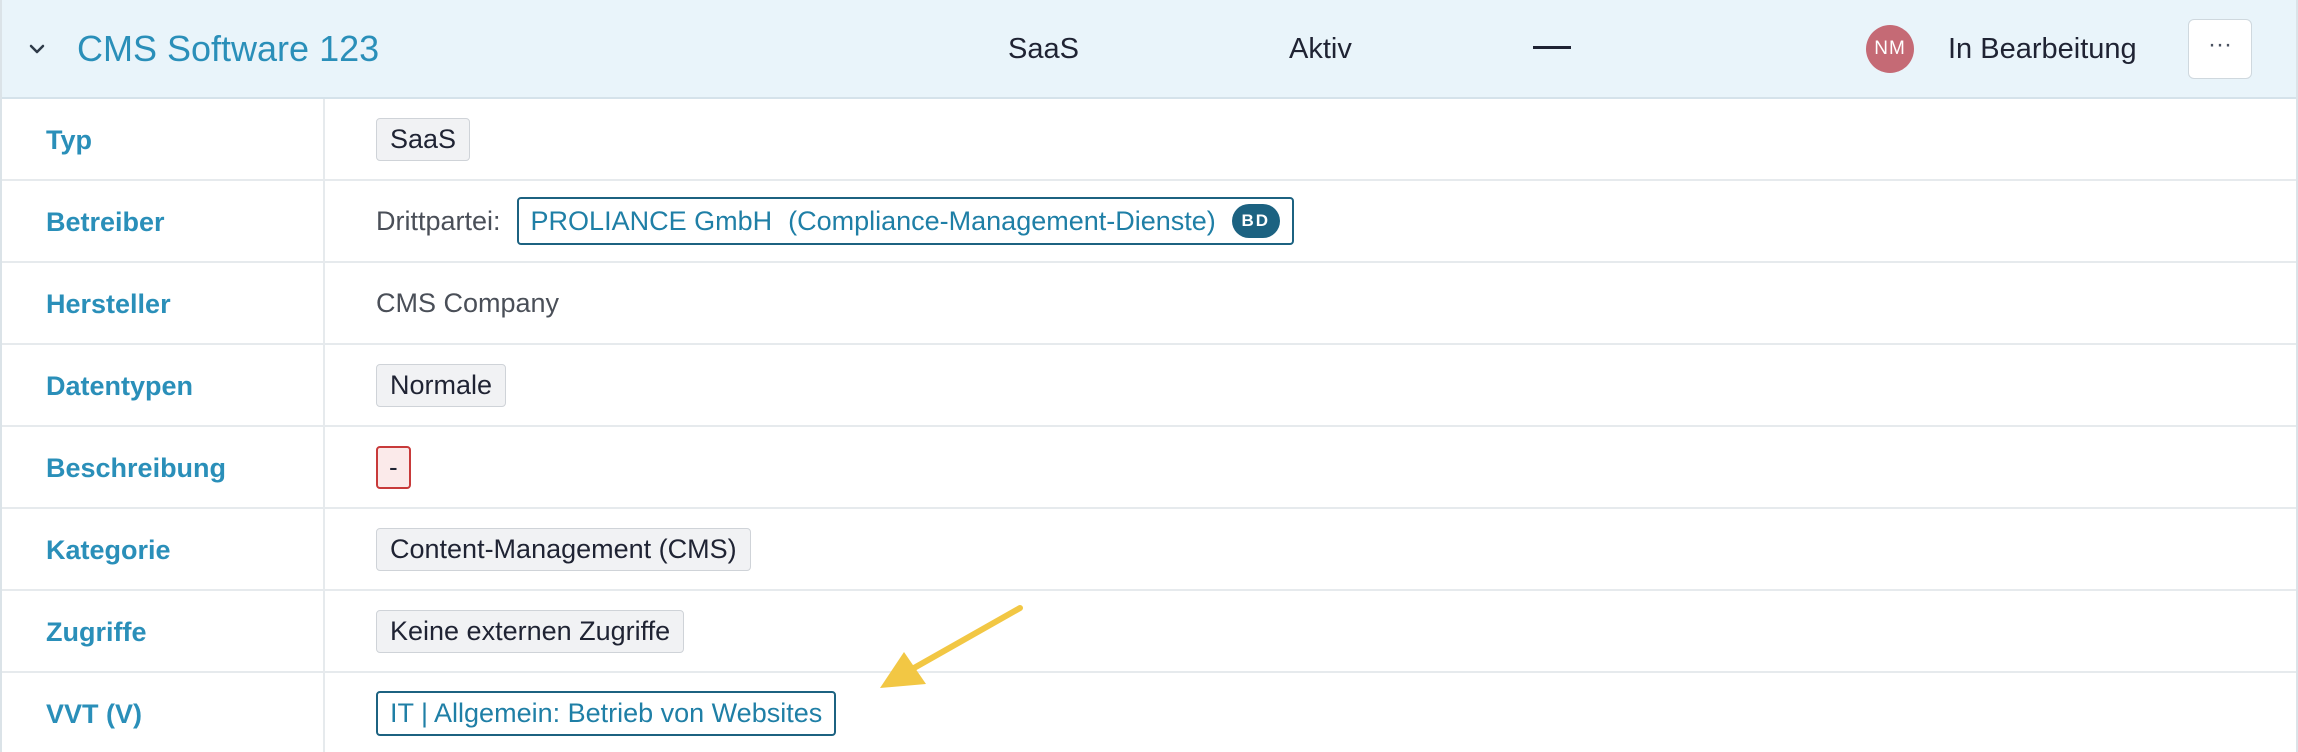  I want to click on label-cell: Datentypen, so click(163, 385).